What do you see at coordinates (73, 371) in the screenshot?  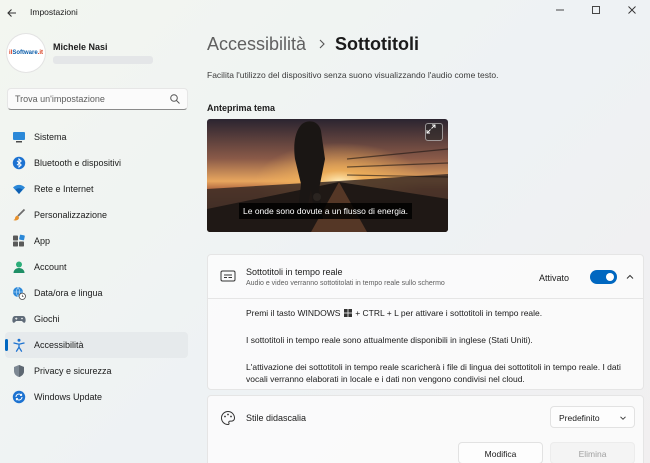 I see `sidebar-item-label: Privacy e sicurezza` at bounding box center [73, 371].